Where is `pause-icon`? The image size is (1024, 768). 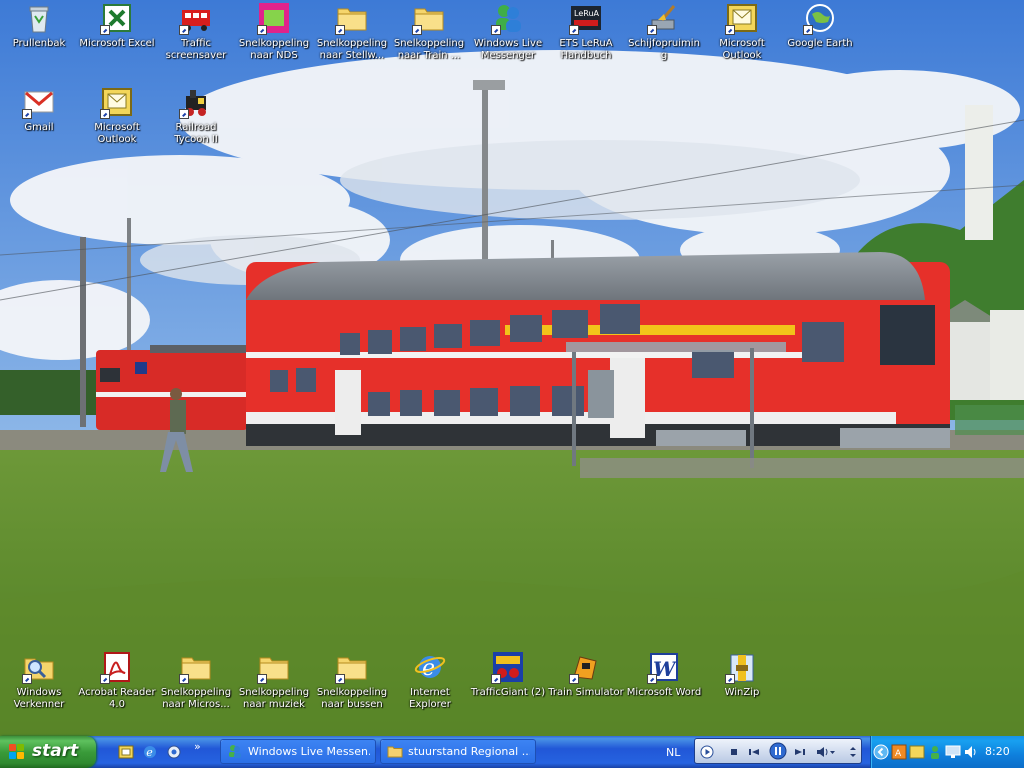 pause-icon is located at coordinates (778, 751).